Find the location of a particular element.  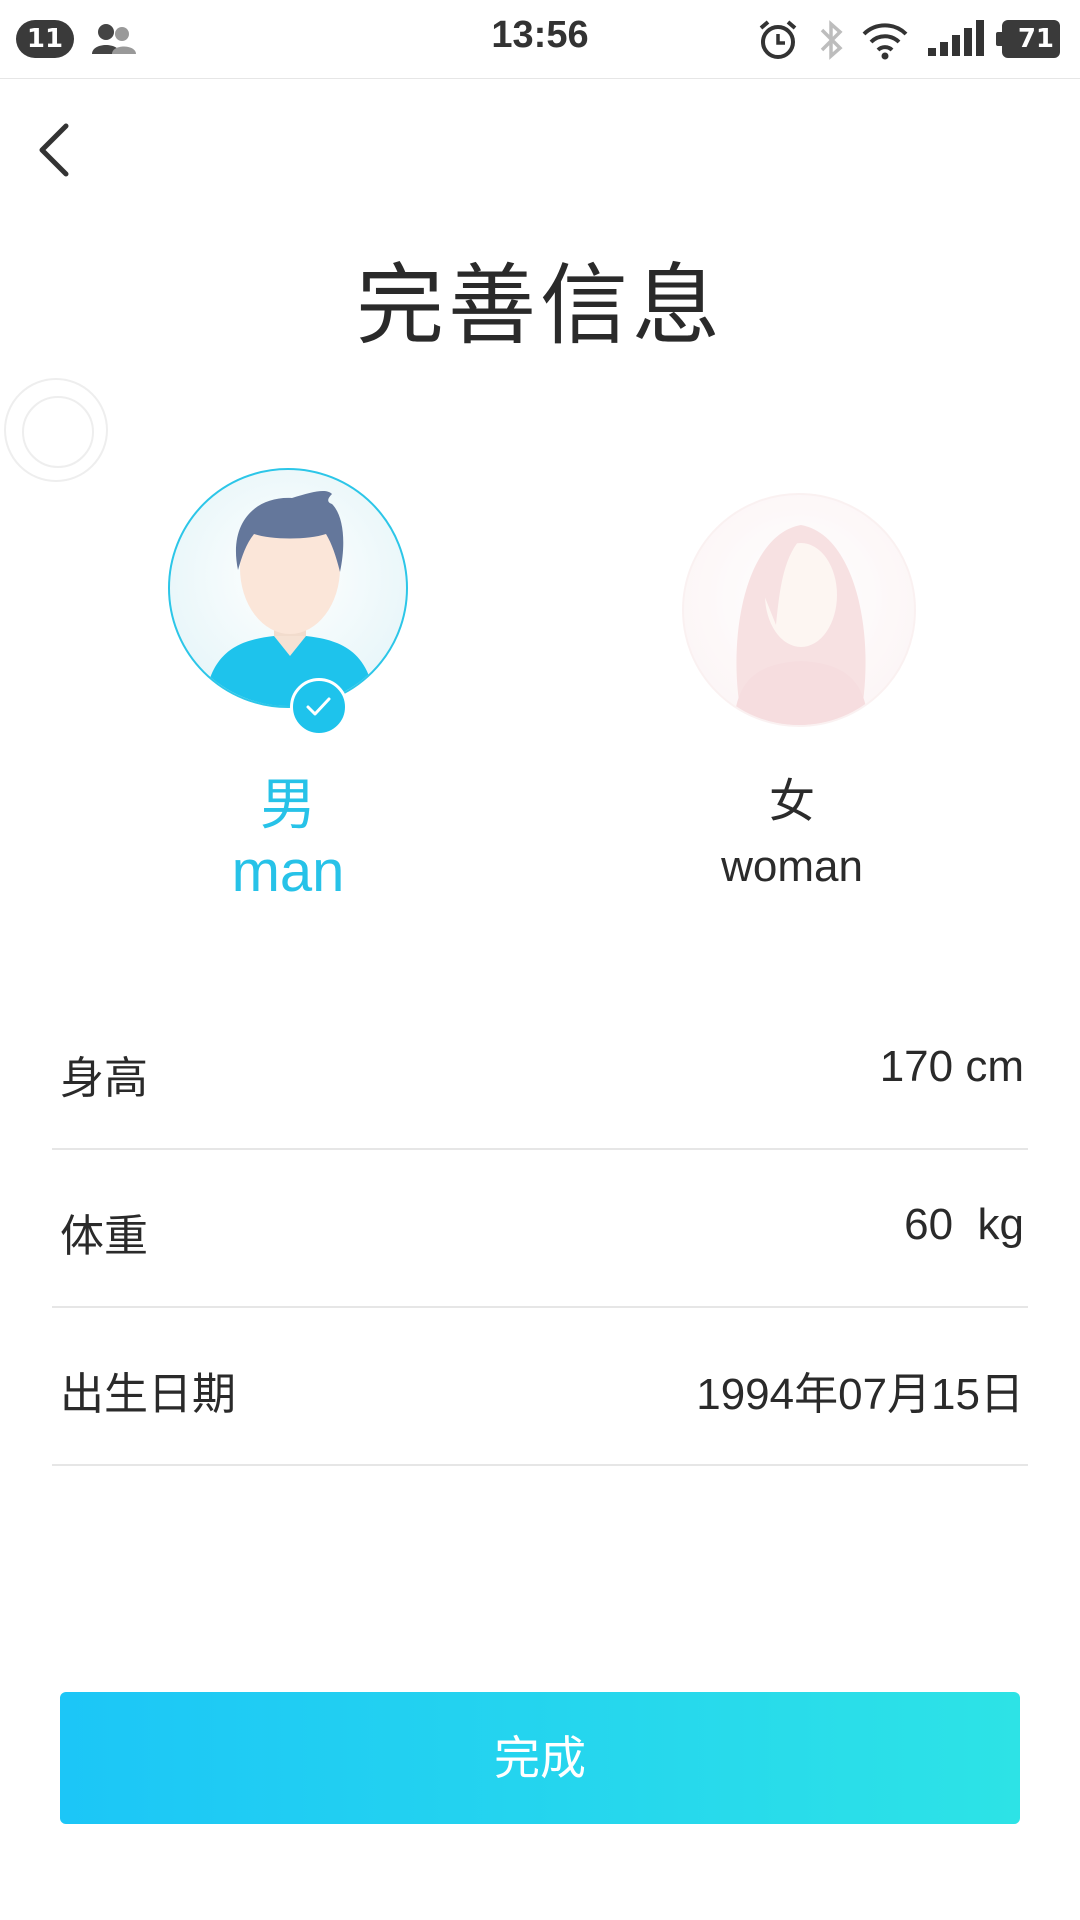

female-figure-icon is located at coordinates (801, 625).